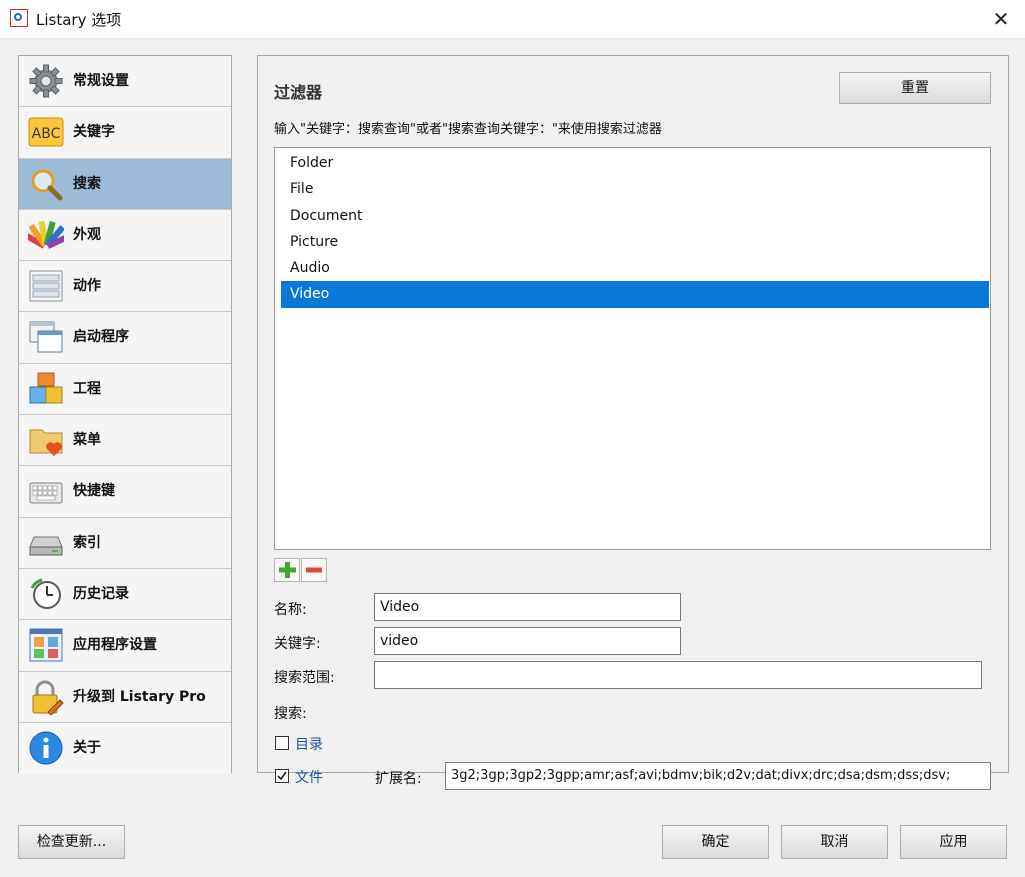 This screenshot has height=877, width=1025. I want to click on lock-pencil-icon, so click(46, 697).